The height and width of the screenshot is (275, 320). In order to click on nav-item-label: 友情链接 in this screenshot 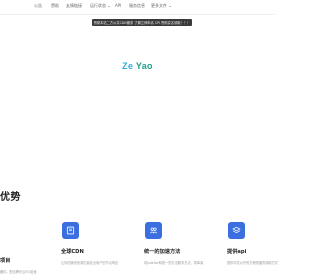, I will do `click(74, 5)`.